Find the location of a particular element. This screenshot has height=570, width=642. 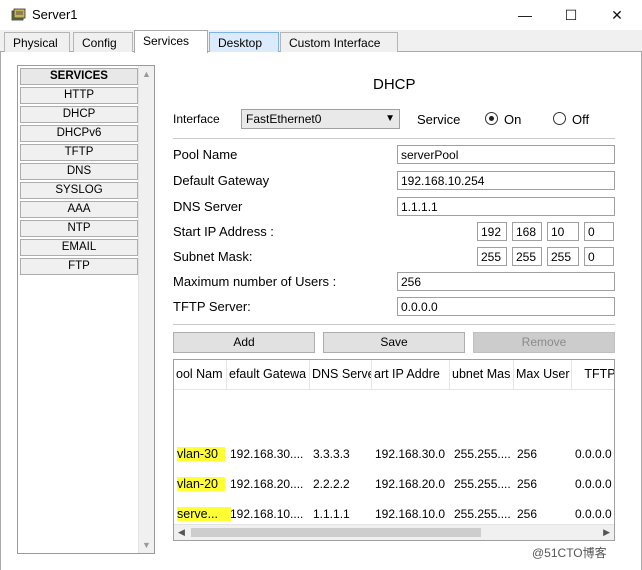

chevron-down-icon: ▼ is located at coordinates (390, 118).